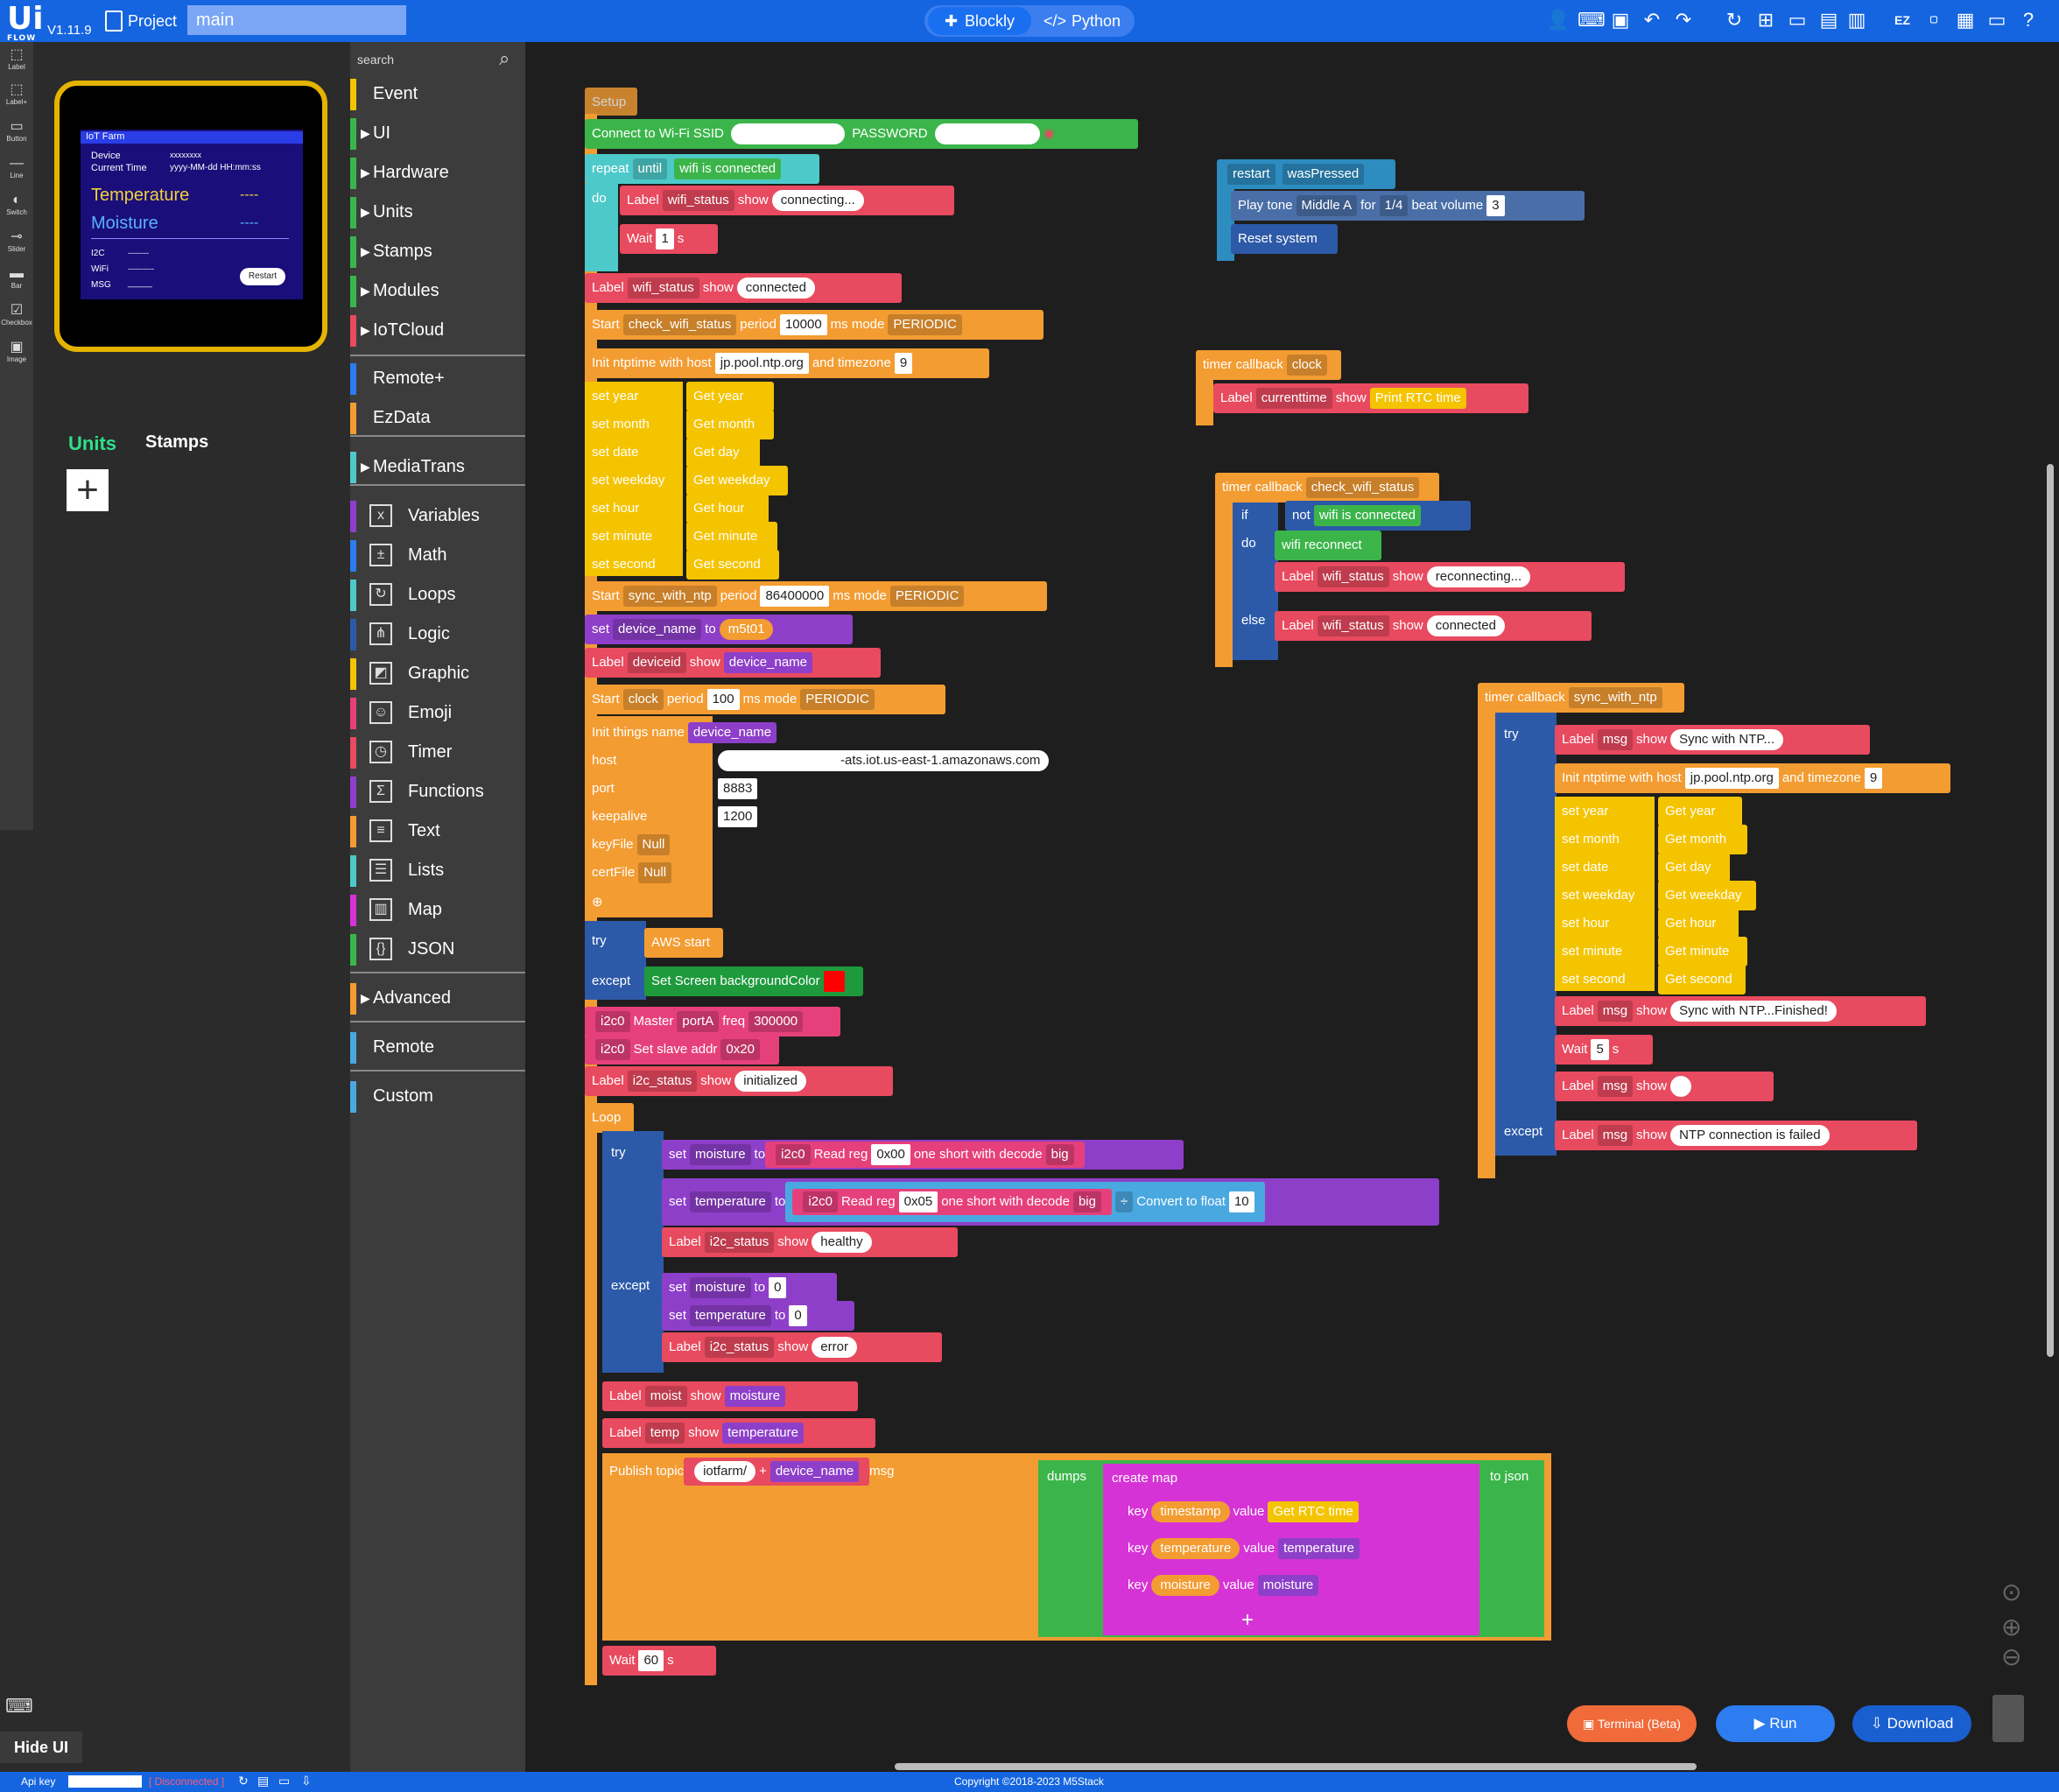 The width and height of the screenshot is (2059, 1792). I want to click on redo-icon: ↷, so click(1683, 20).